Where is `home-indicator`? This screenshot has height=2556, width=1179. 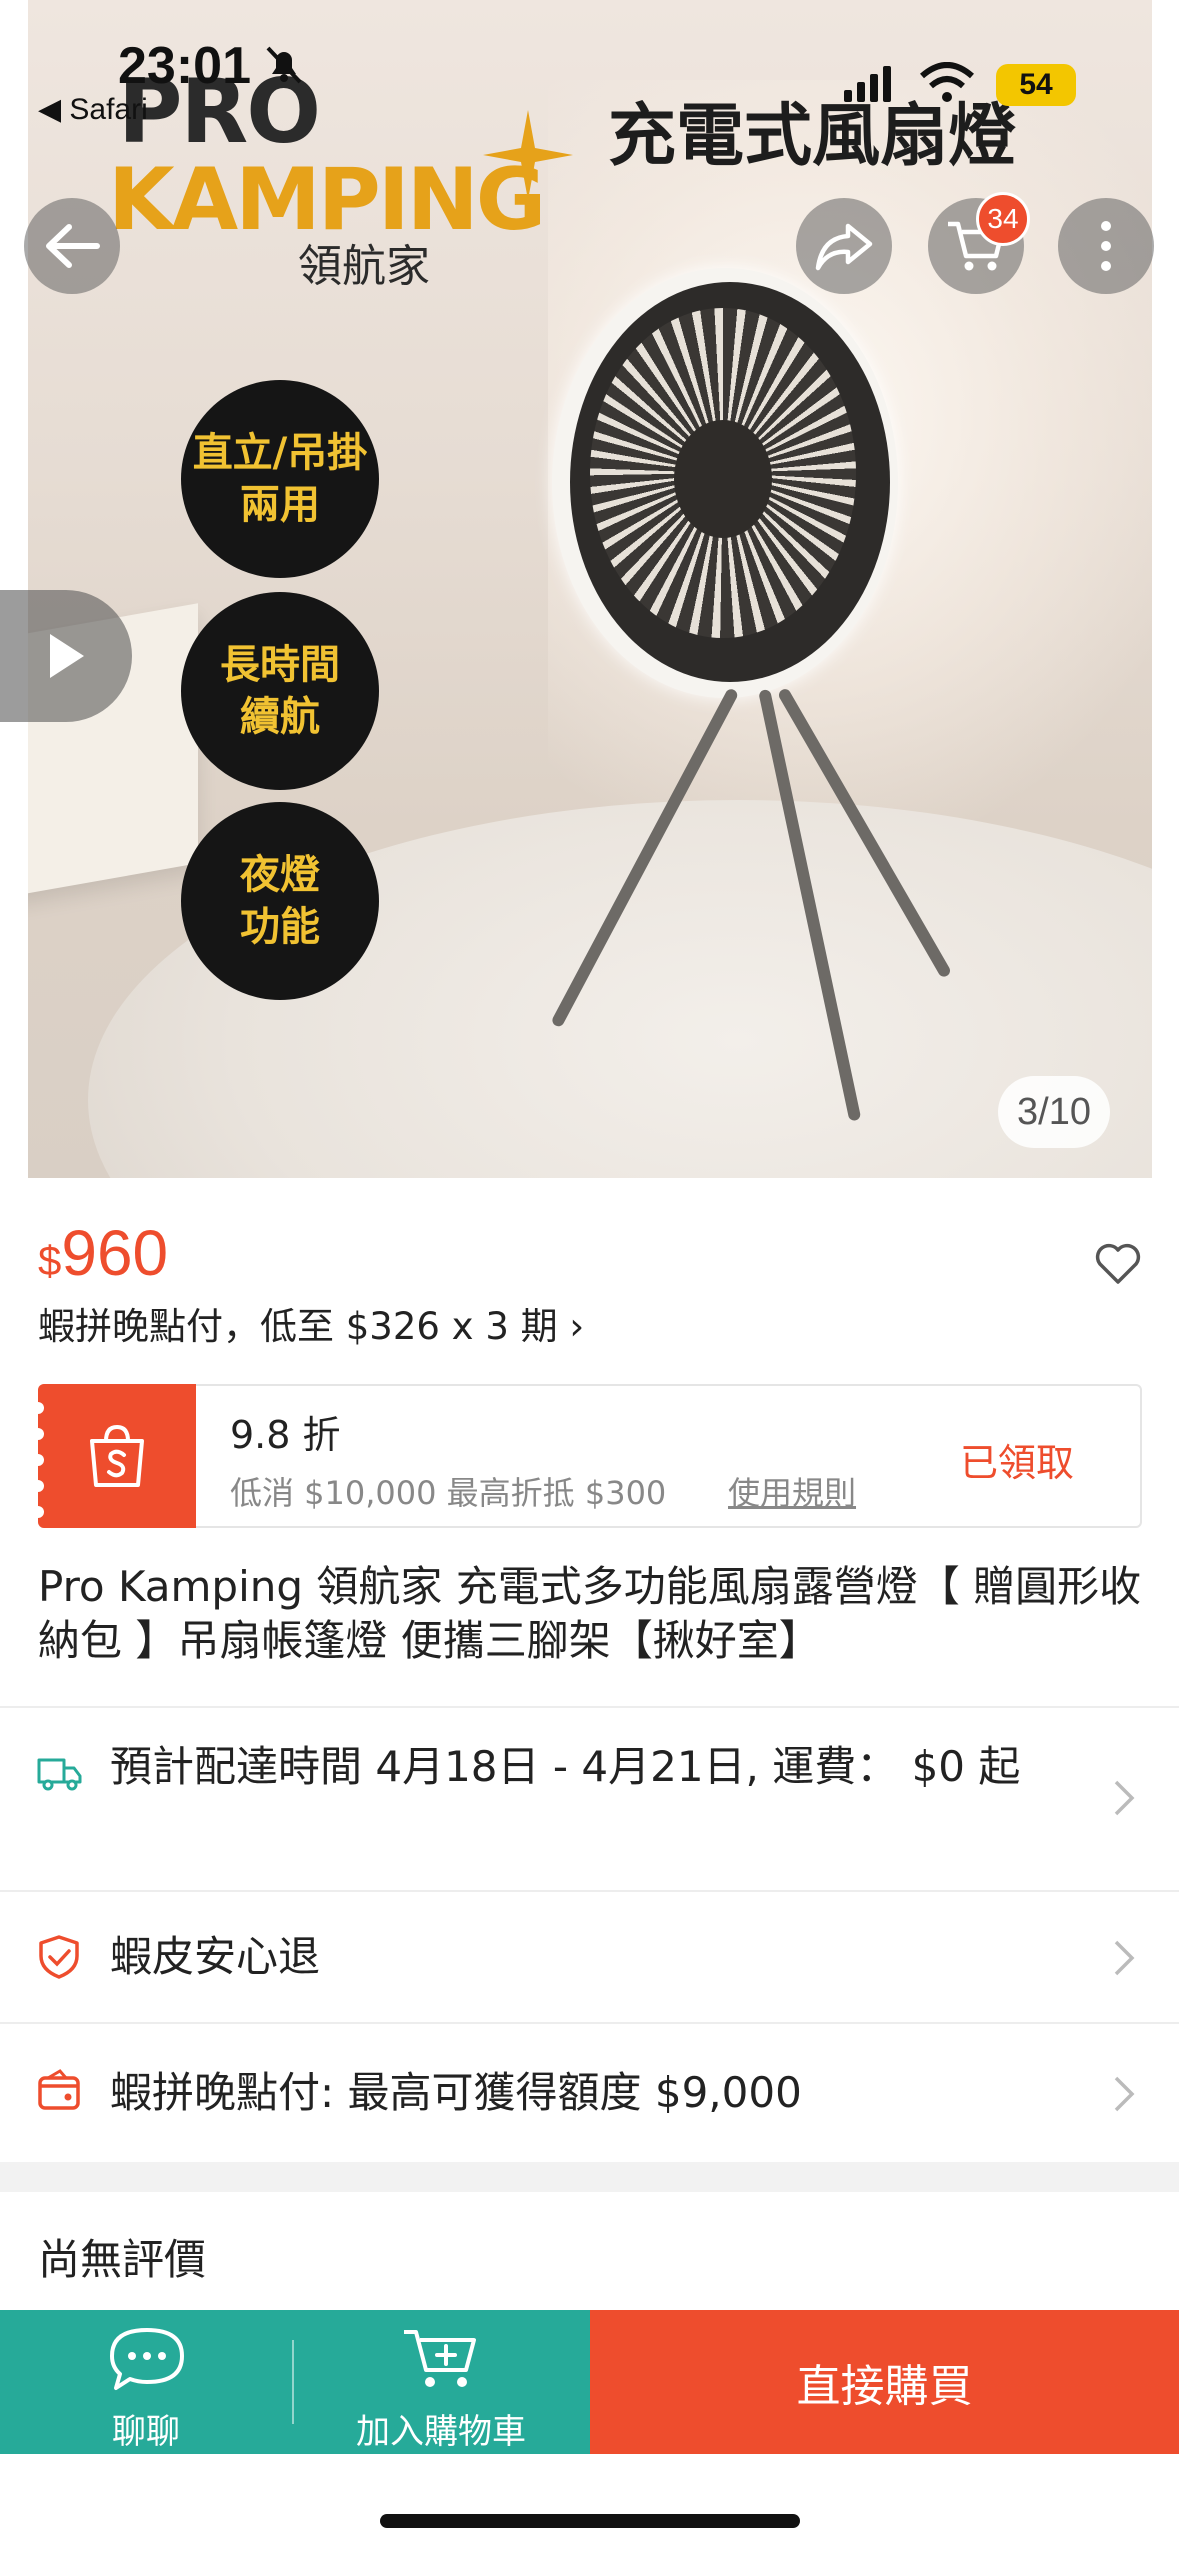 home-indicator is located at coordinates (590, 2521).